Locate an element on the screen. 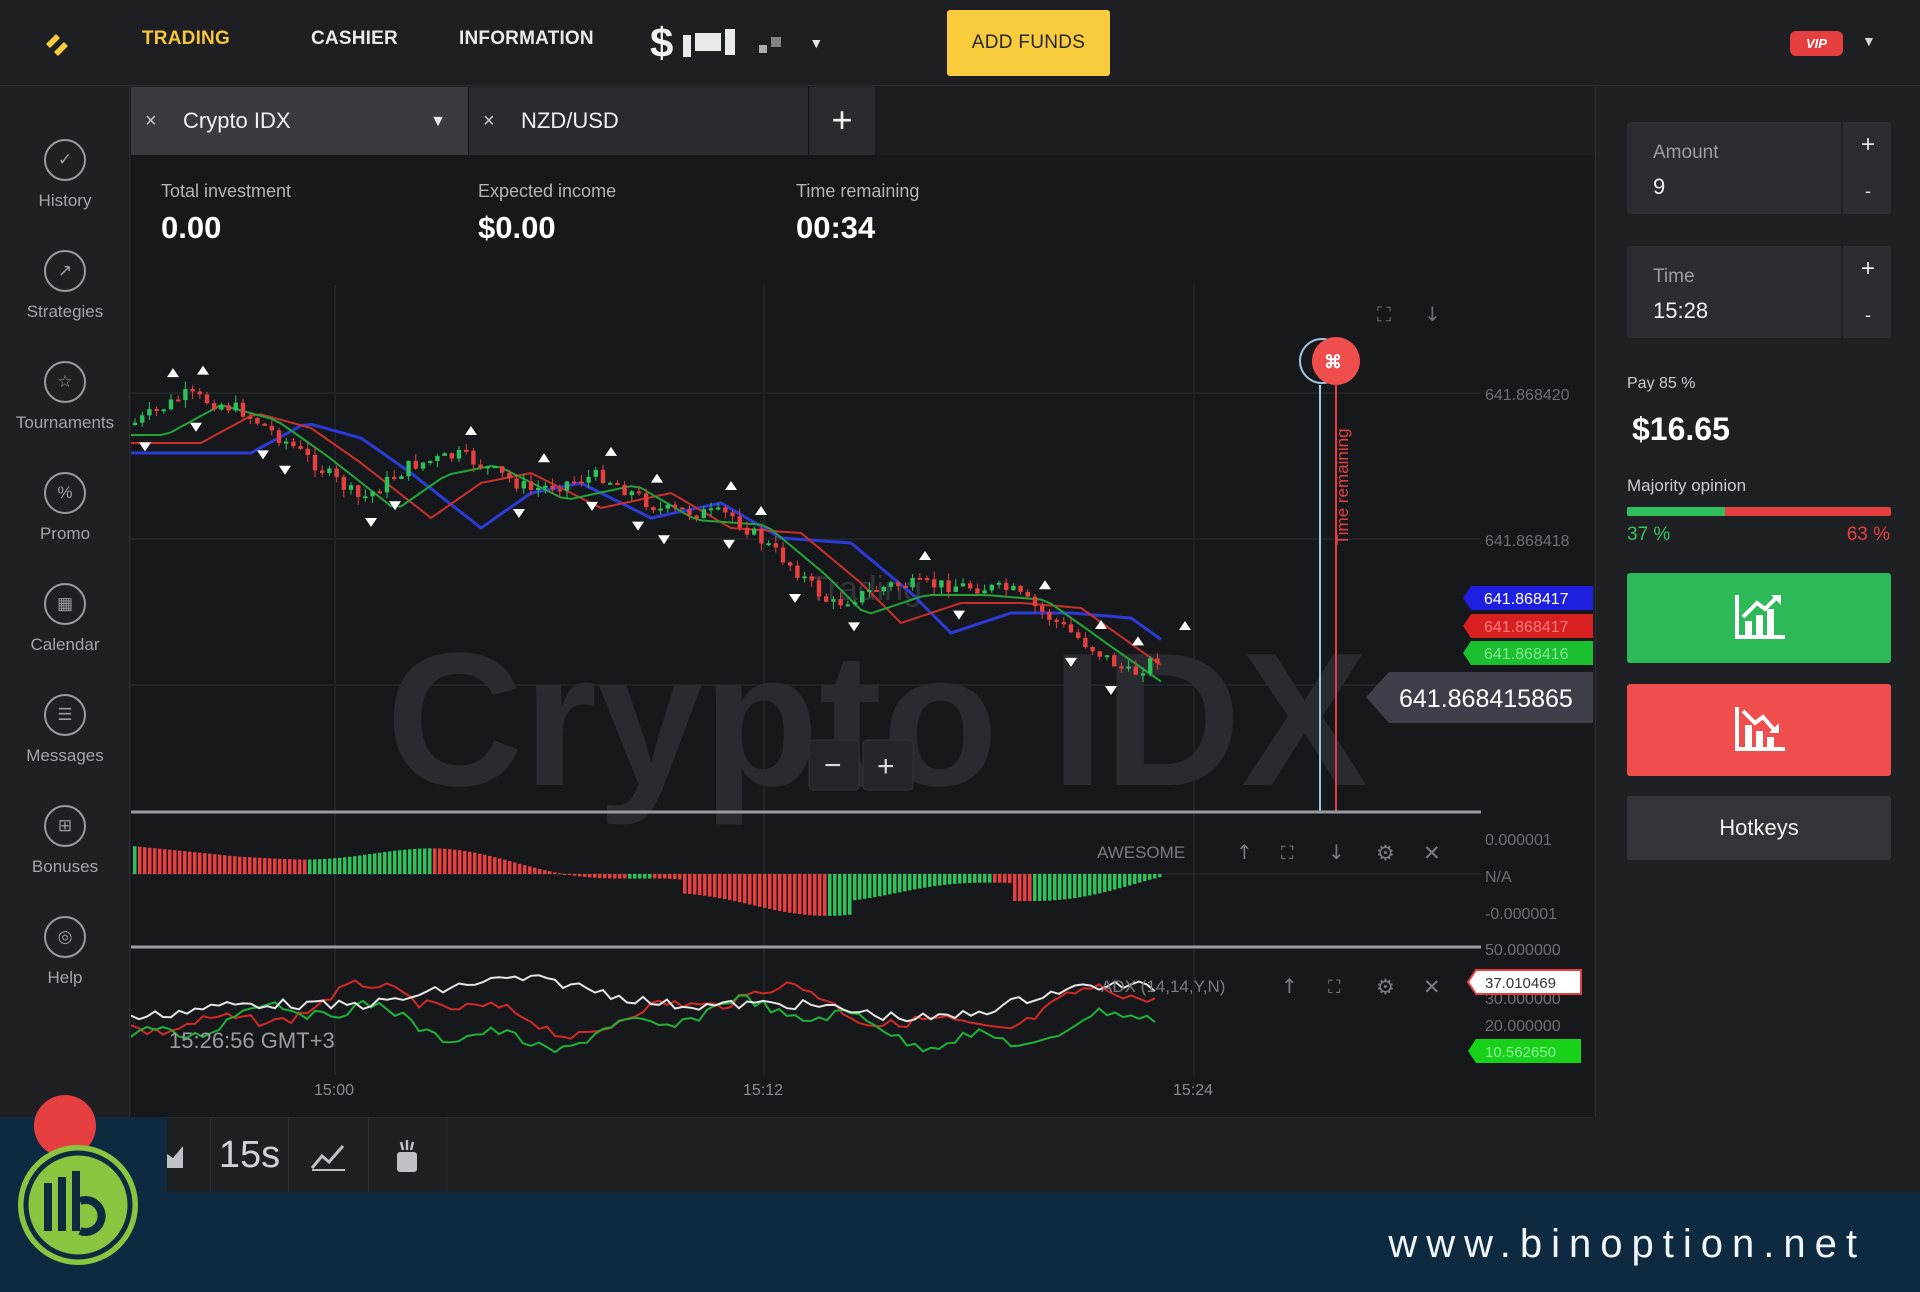 This screenshot has height=1292, width=1920. sidebar-item-history: ✓ History is located at coordinates (65, 189).